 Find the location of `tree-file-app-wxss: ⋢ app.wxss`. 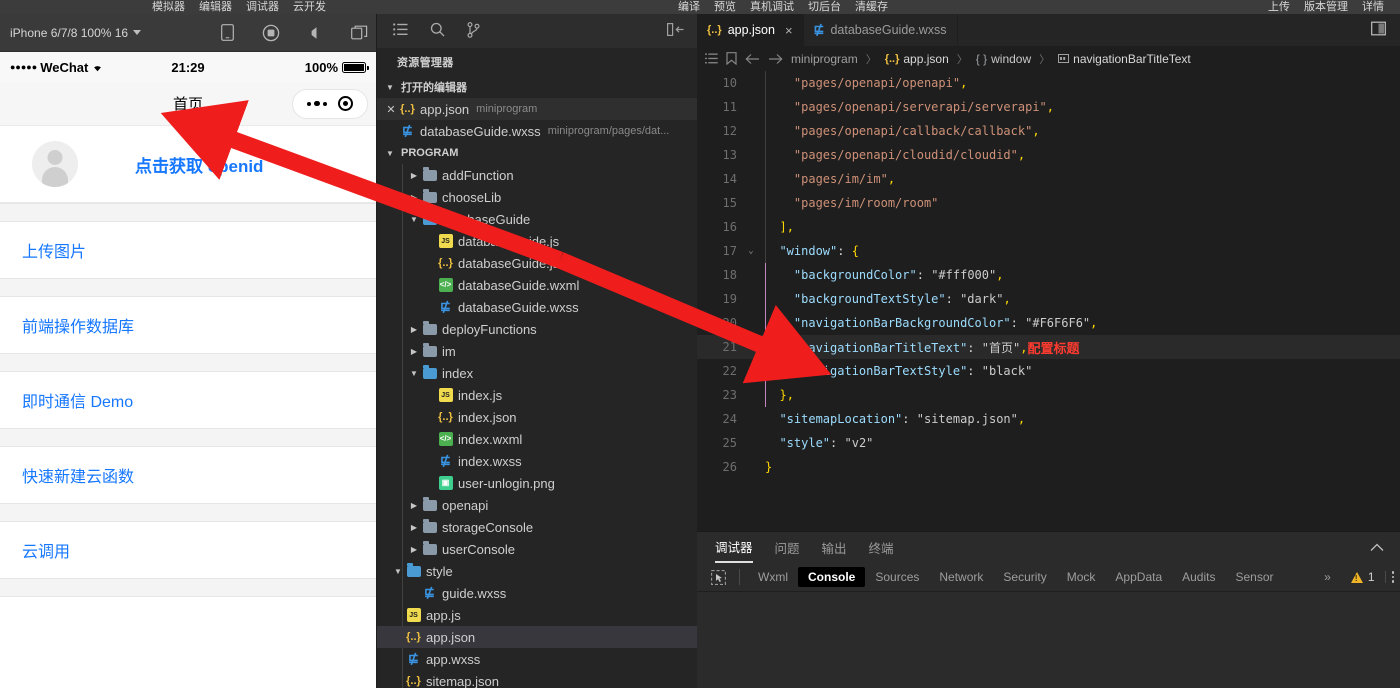

tree-file-app-wxss: ⋢ app.wxss is located at coordinates (537, 659).